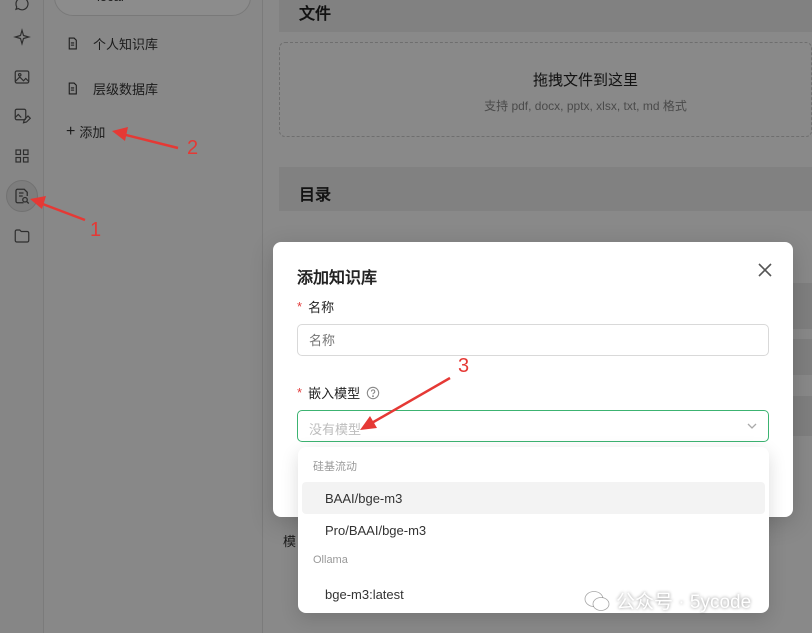  Describe the element at coordinates (684, 602) in the screenshot. I see `watermark-text: 公众号 · 5ycode` at that location.